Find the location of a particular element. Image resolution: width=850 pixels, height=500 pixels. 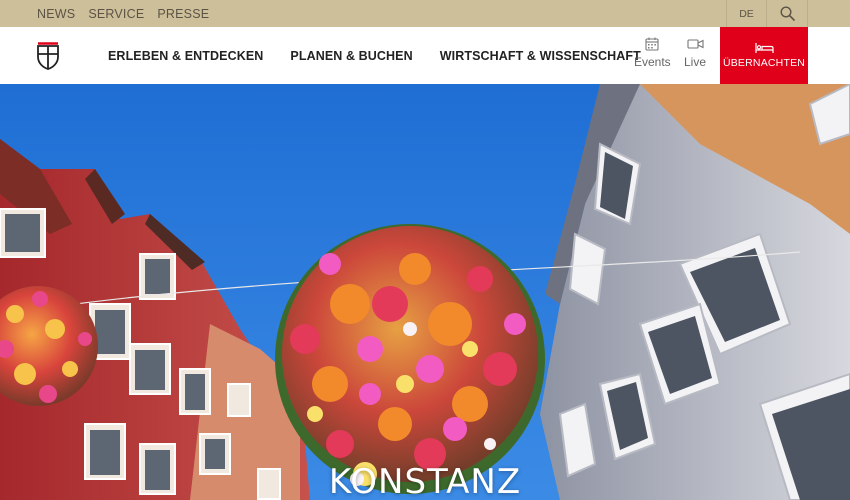

utility-link-service: SERVICE is located at coordinates (116, 14).